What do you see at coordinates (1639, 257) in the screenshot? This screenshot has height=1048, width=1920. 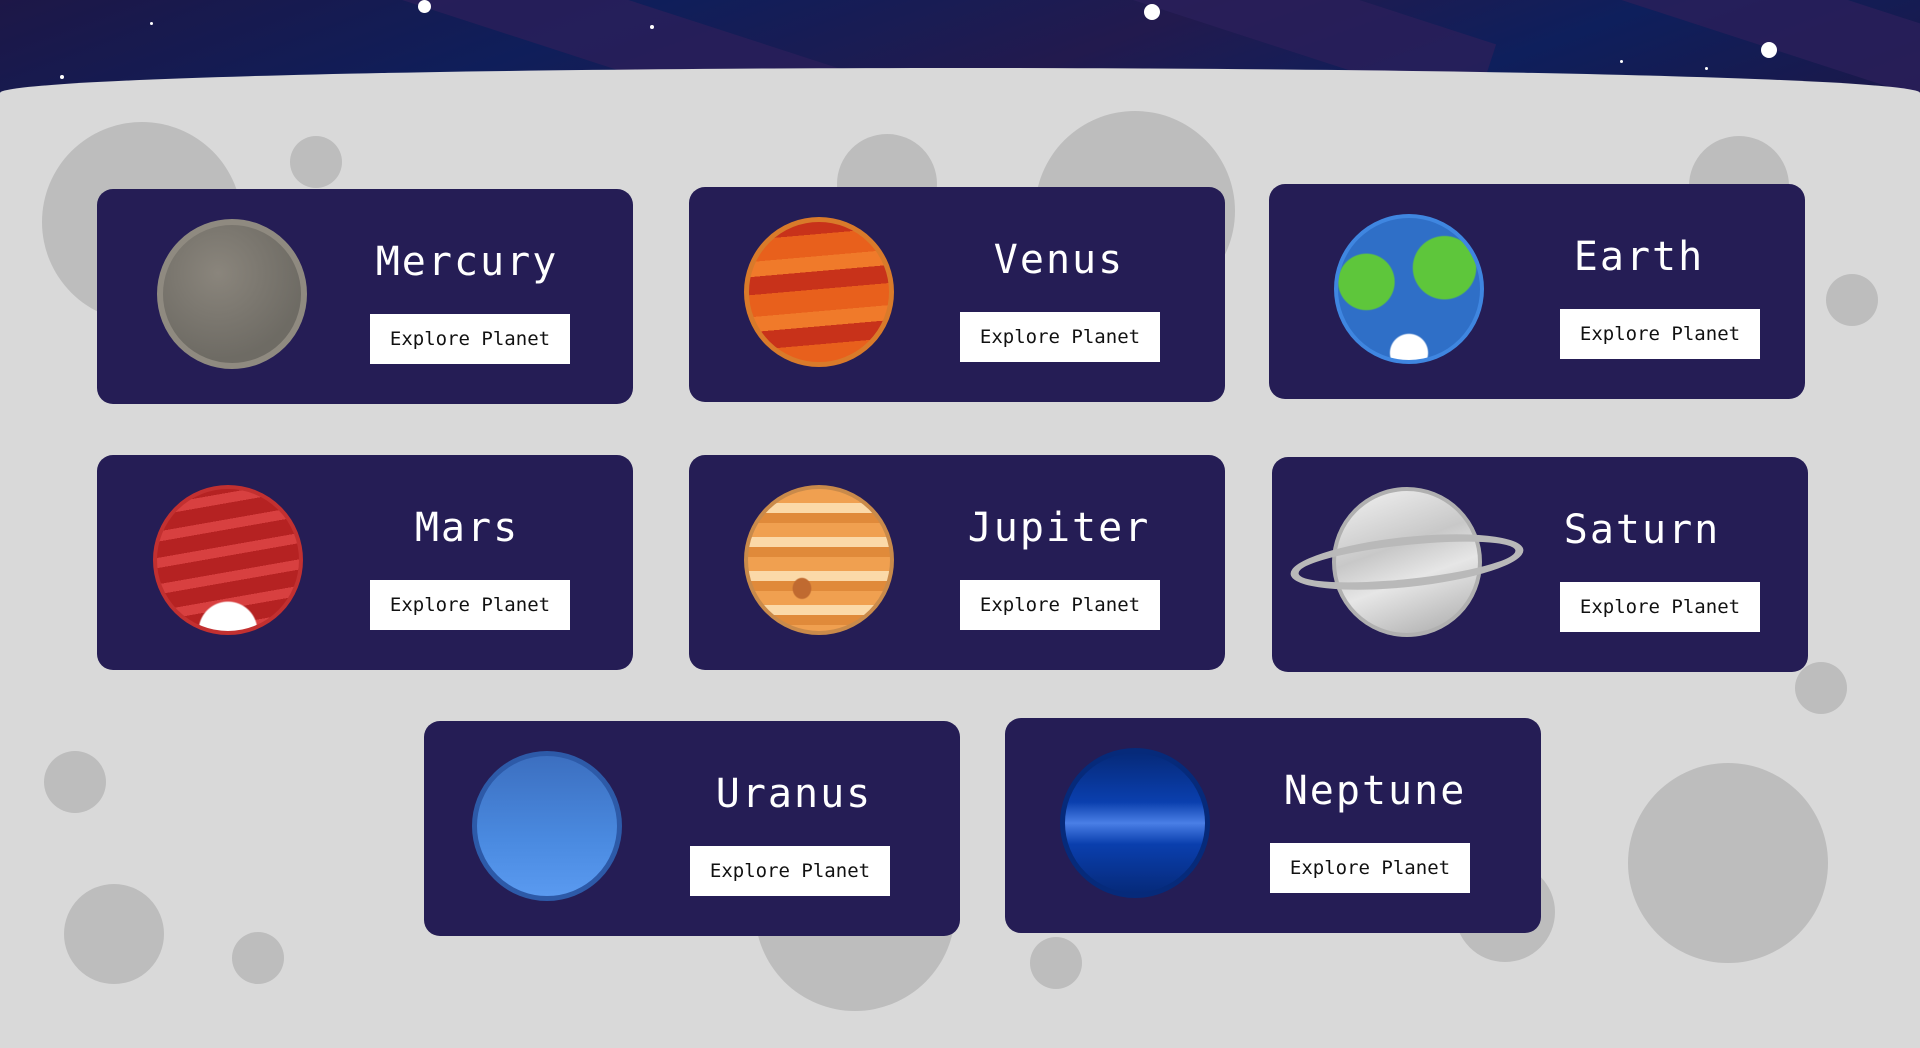 I see `planet-name: Earth` at bounding box center [1639, 257].